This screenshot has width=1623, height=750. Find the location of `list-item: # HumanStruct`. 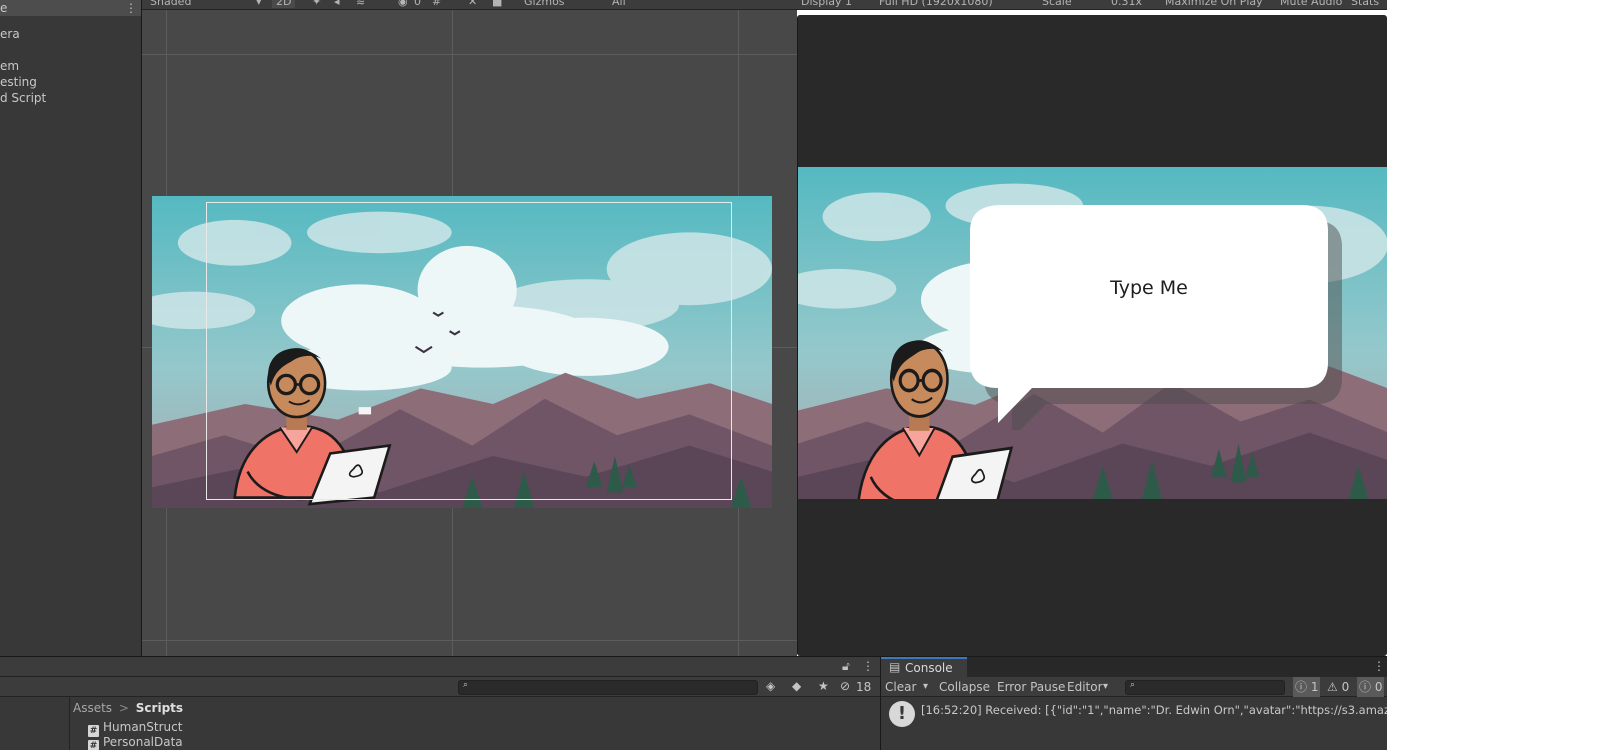

list-item: # HumanStruct is located at coordinates (135, 728).